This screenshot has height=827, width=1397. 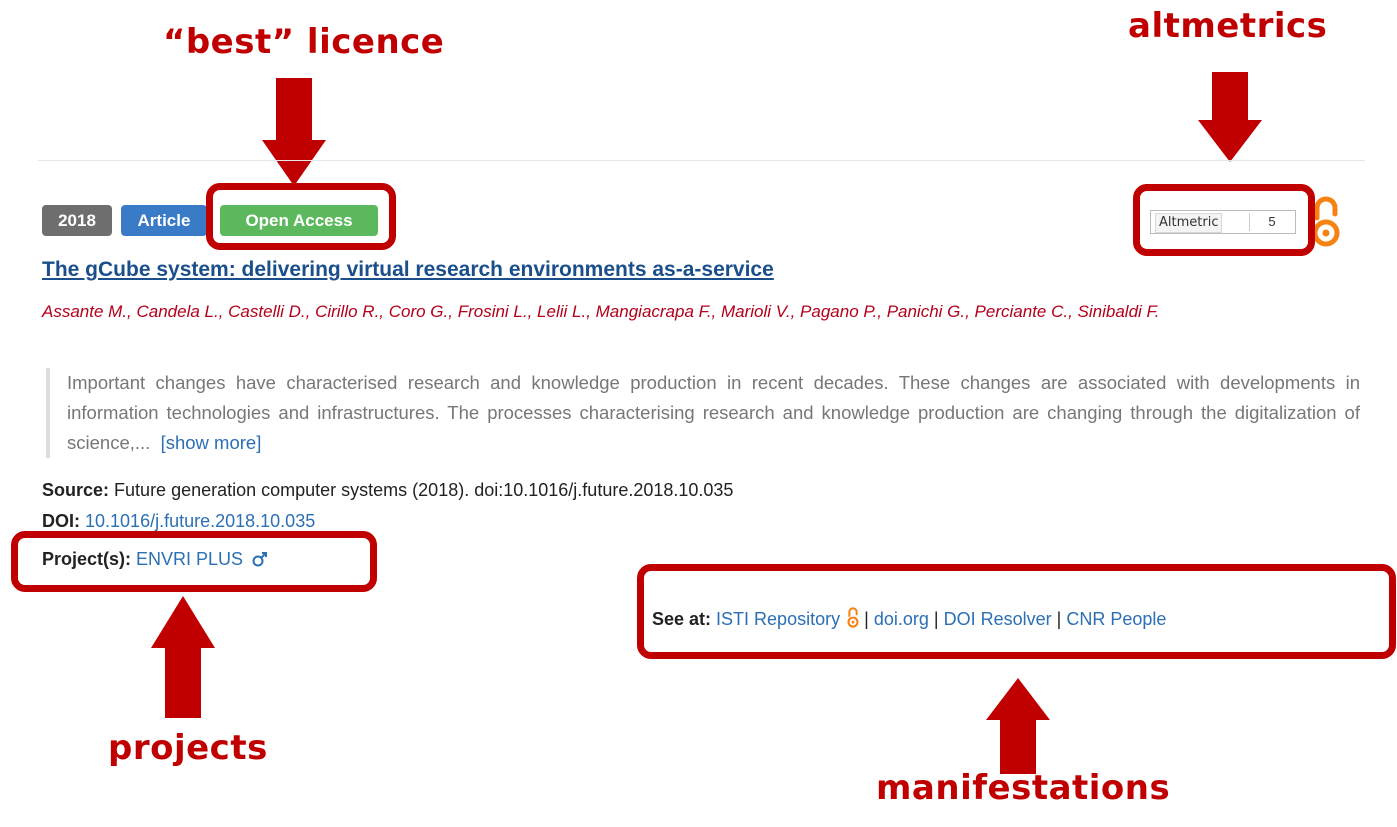 What do you see at coordinates (1016, 611) in the screenshot?
I see `manifestations-highlight-box` at bounding box center [1016, 611].